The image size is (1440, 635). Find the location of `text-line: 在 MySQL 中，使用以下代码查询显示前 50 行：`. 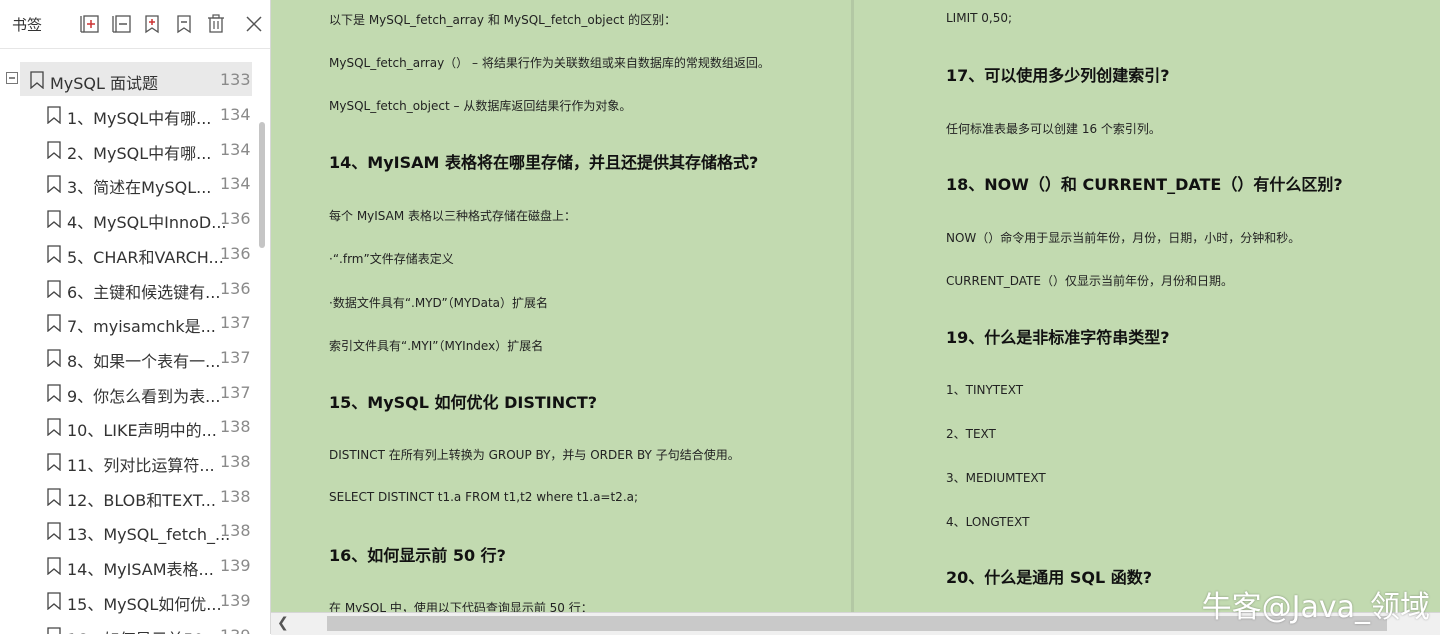

text-line: 在 MySQL 中，使用以下代码查询显示前 50 行： is located at coordinates (461, 606).